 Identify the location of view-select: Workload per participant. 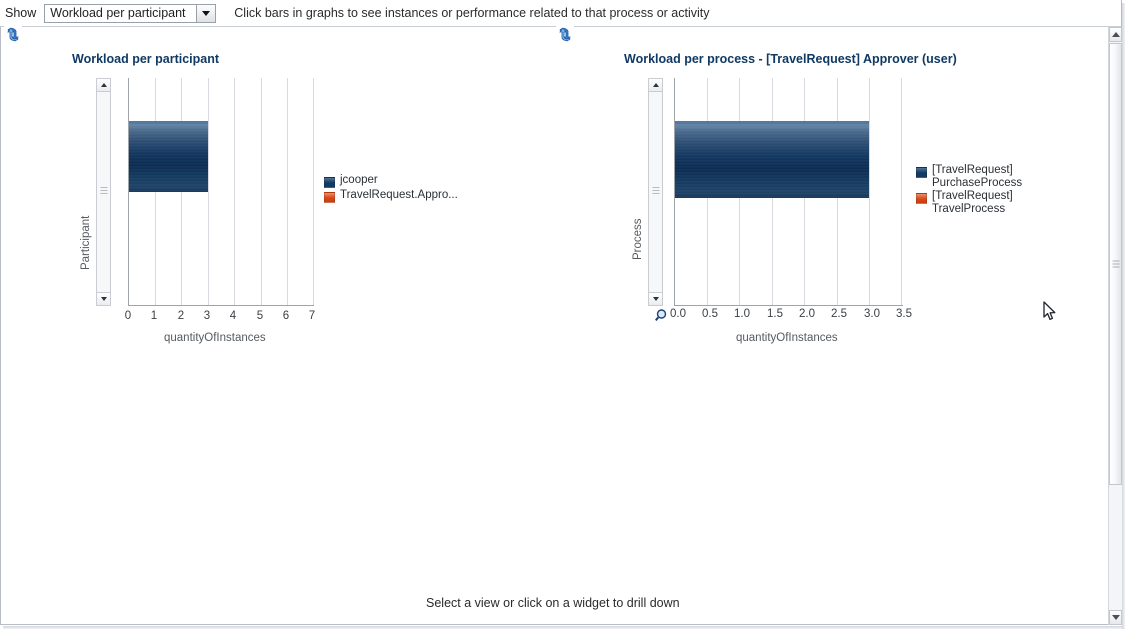
(130, 13).